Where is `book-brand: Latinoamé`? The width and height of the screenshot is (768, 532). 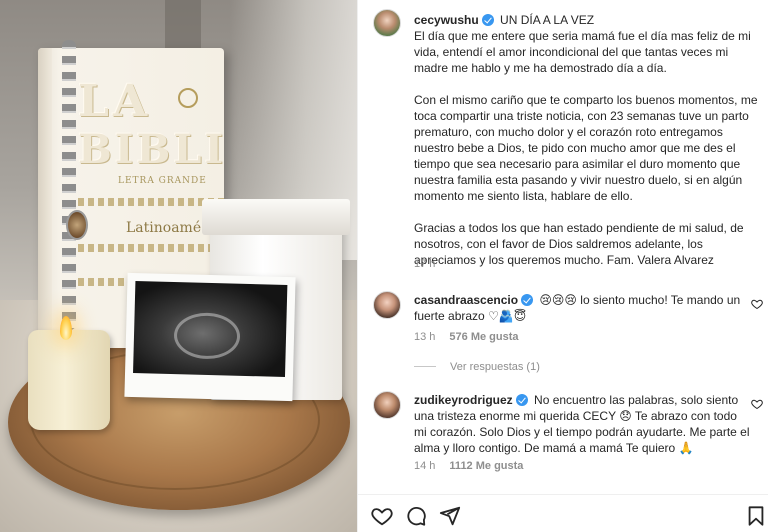
book-brand: Latinoamé is located at coordinates (164, 228).